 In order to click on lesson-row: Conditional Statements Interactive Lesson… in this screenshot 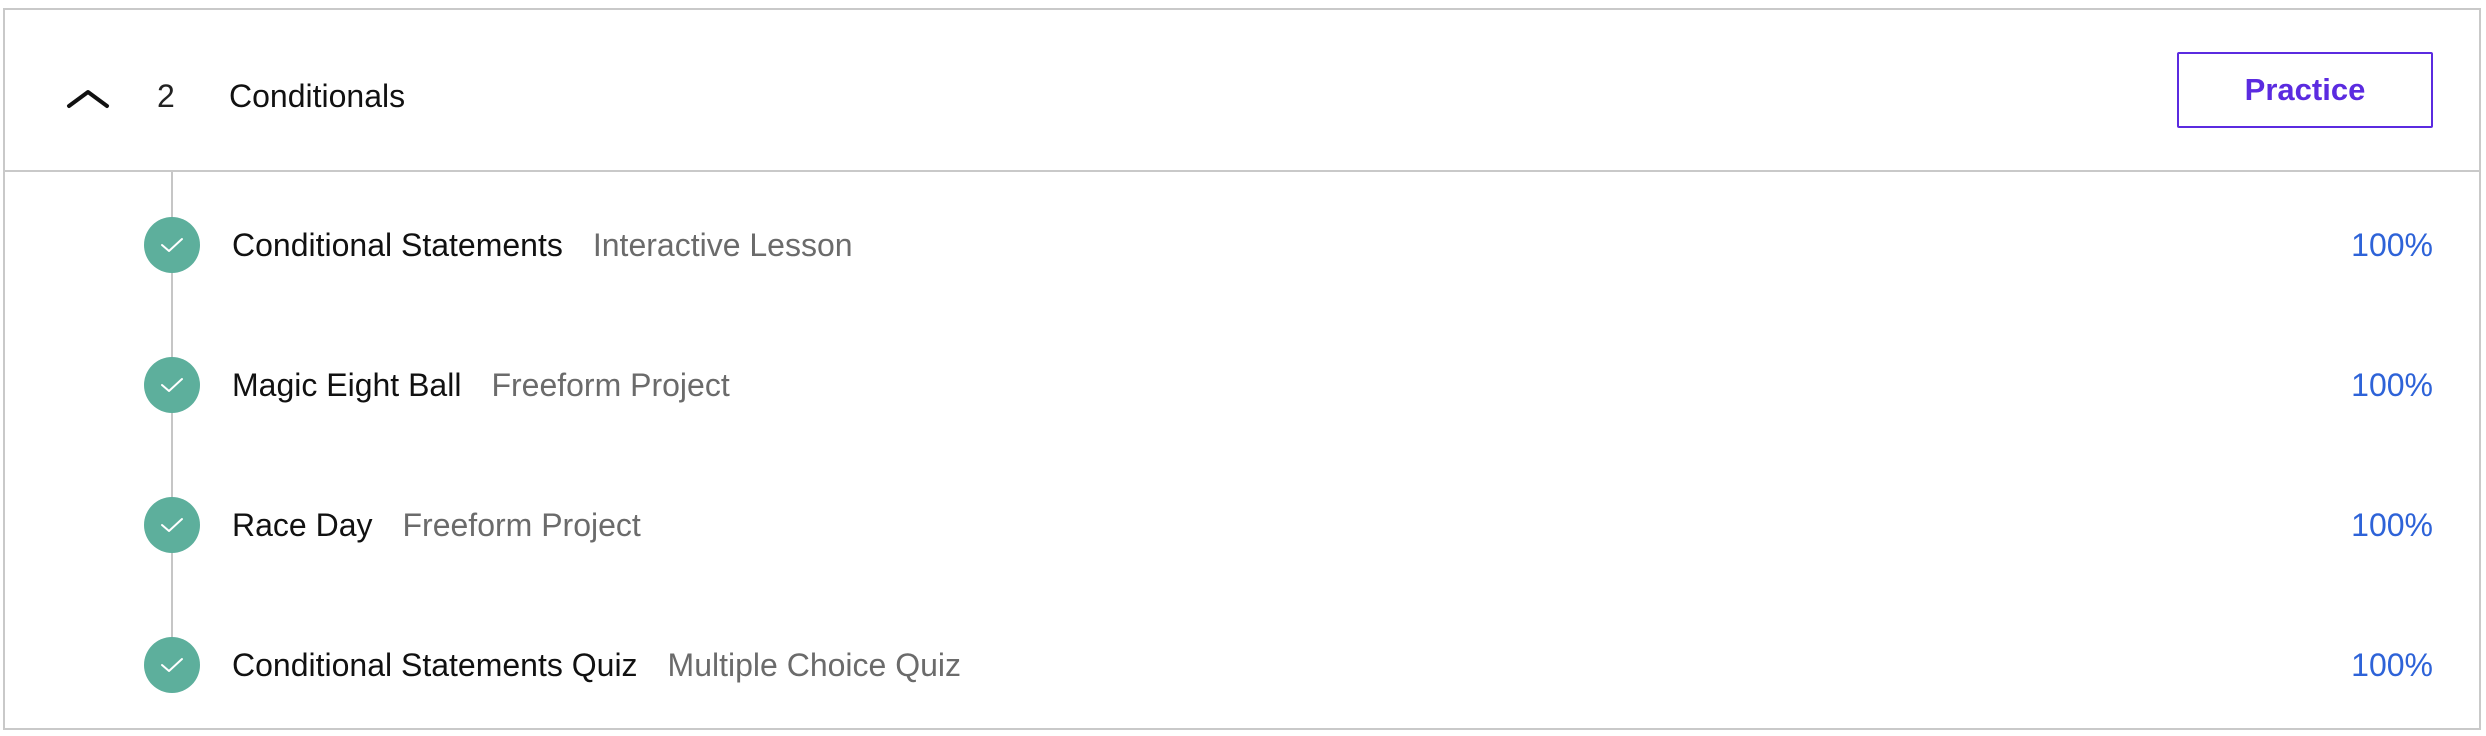, I will do `click(1242, 245)`.